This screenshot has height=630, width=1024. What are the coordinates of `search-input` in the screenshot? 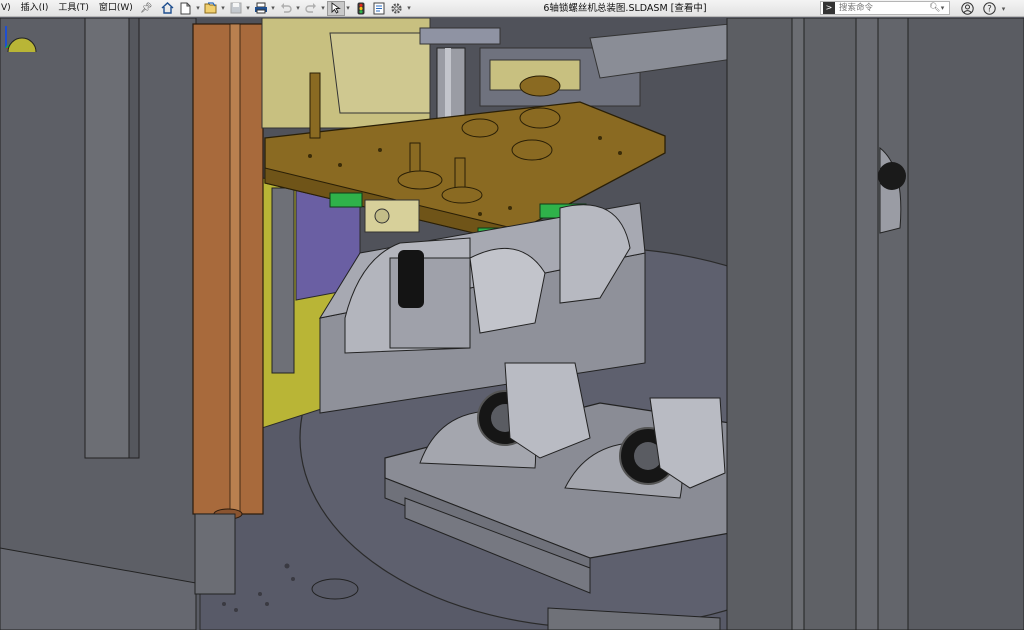 It's located at (883, 8).